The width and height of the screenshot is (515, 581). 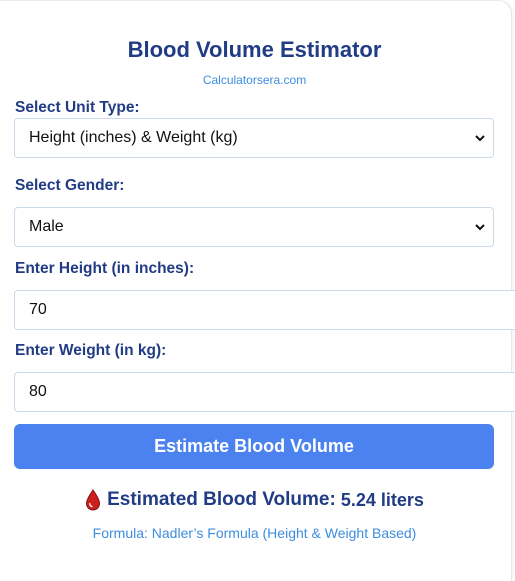 I want to click on weight-value: 80, so click(x=38, y=391).